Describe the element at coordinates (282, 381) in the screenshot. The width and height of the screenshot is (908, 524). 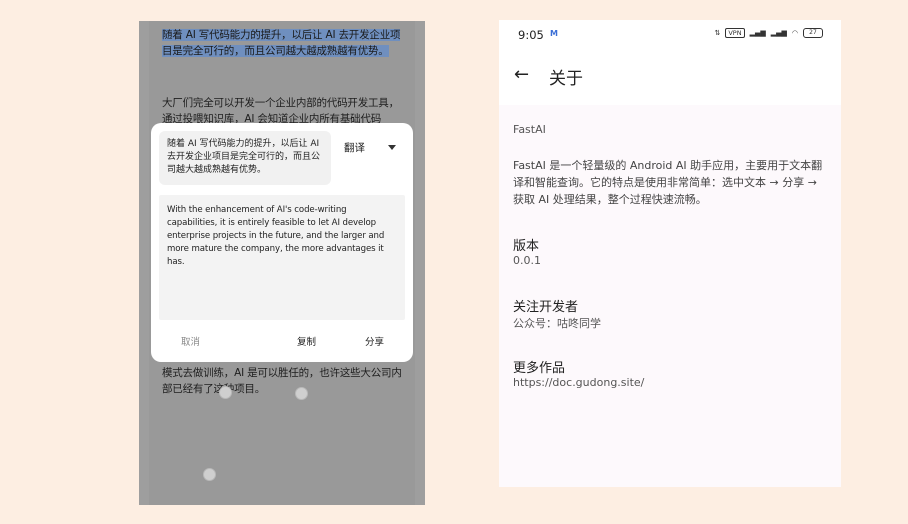
I see `doc-paragraph: 模式去做训练，AI 是可以胜任的，也许这些大公司内部已经有了这种项目。` at that location.